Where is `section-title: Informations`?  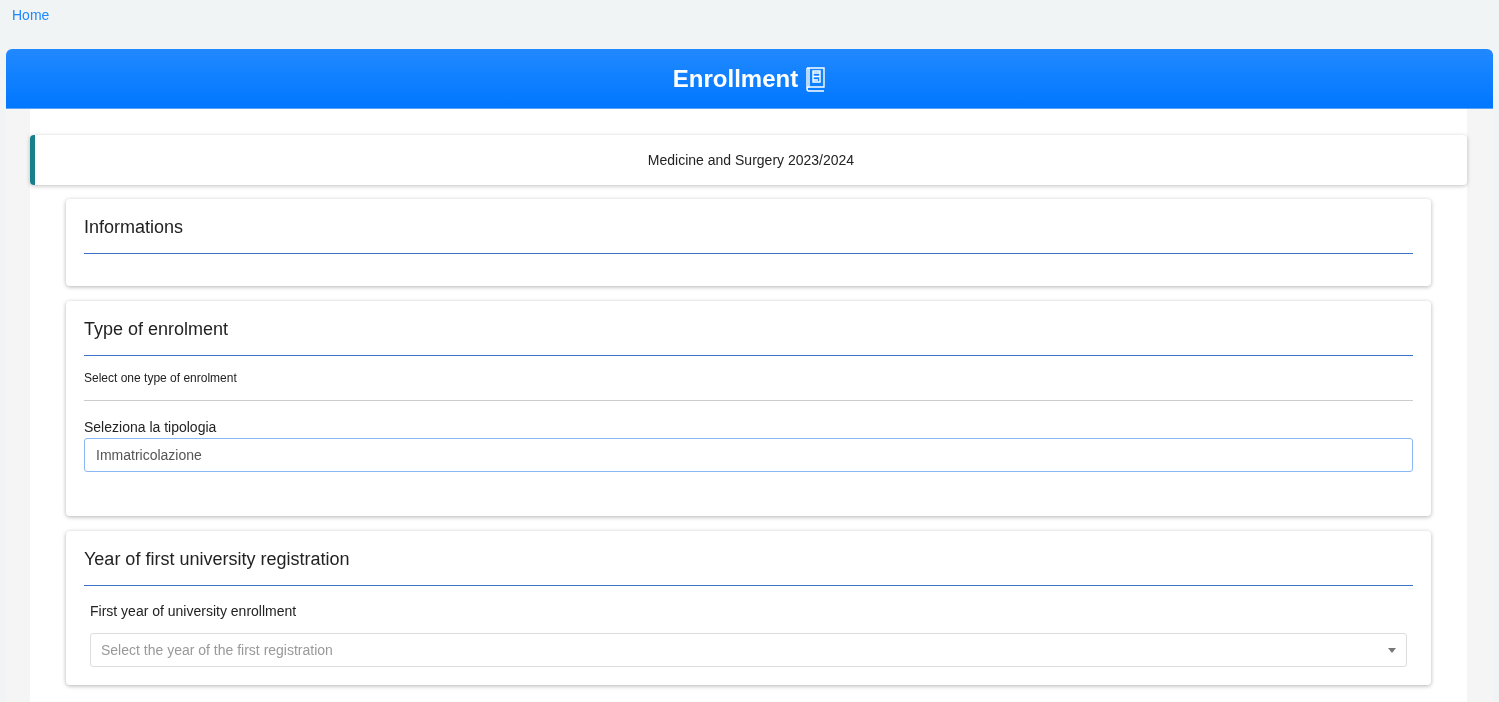 section-title: Informations is located at coordinates (748, 235).